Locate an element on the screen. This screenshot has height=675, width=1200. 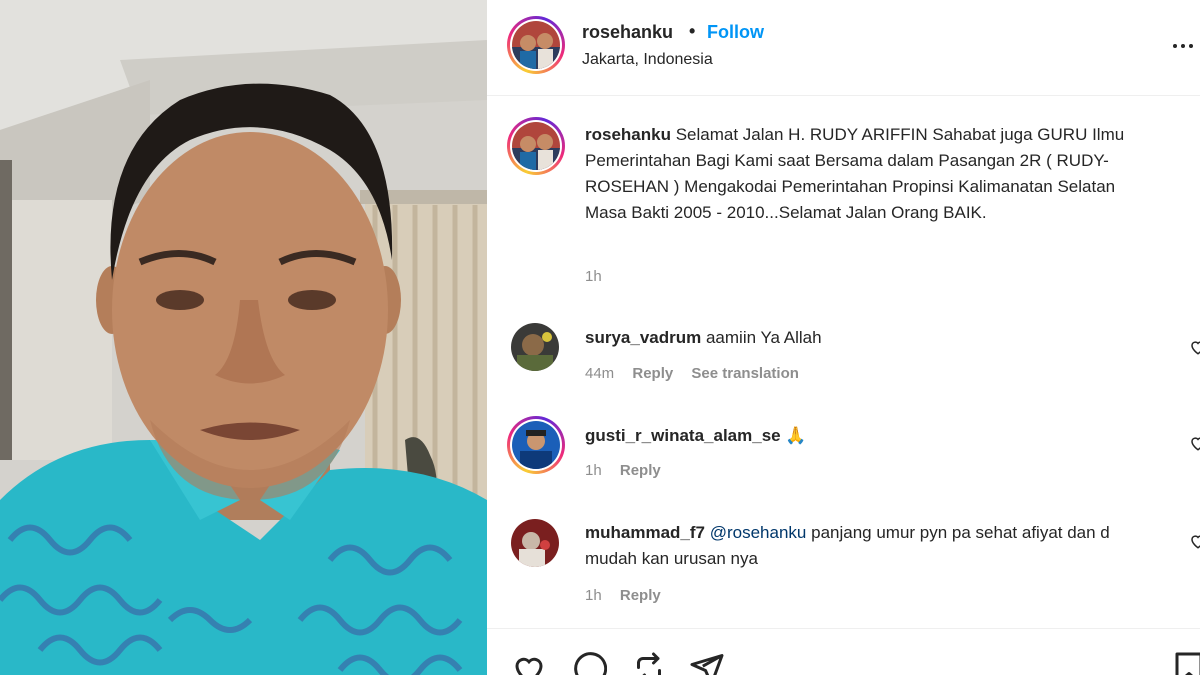
more-horizontal-icon is located at coordinates (1183, 46).